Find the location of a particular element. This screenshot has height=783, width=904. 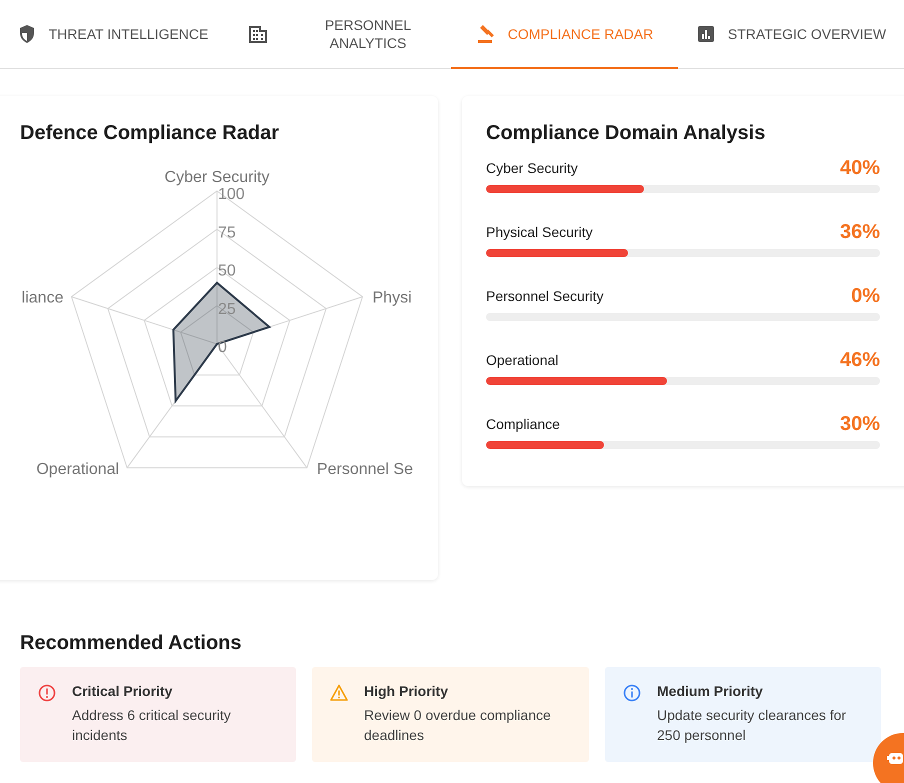

tick-label: 100 is located at coordinates (231, 194).